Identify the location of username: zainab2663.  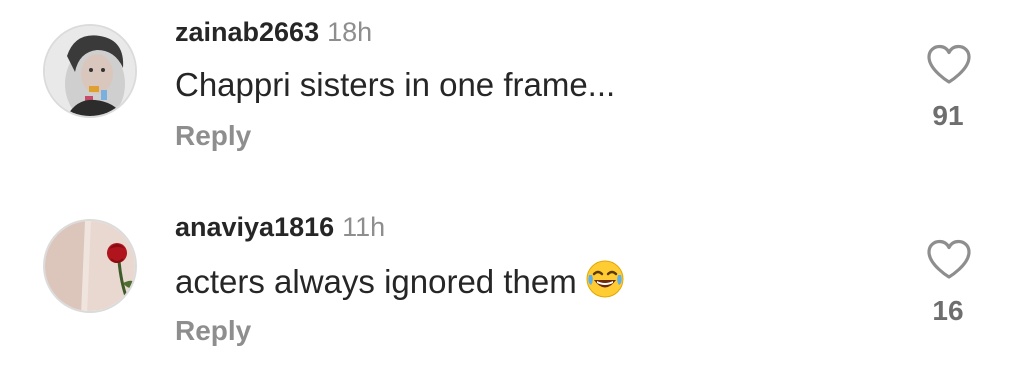
(247, 32).